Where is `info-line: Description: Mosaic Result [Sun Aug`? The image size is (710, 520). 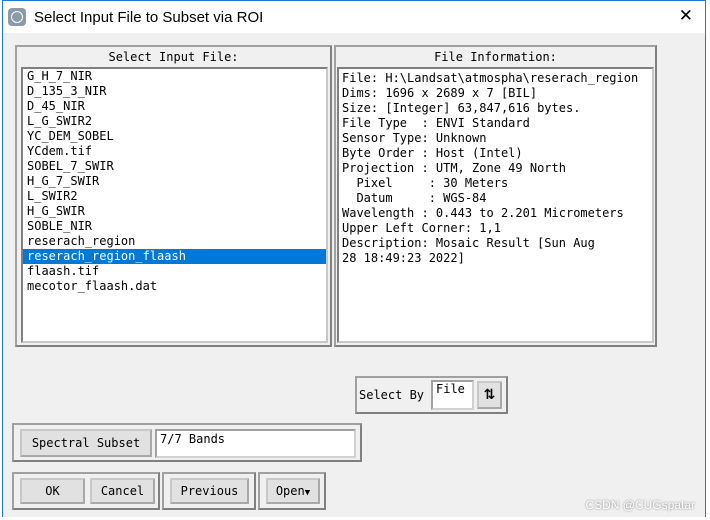
info-line: Description: Mosaic Result [Sun Aug is located at coordinates (468, 243).